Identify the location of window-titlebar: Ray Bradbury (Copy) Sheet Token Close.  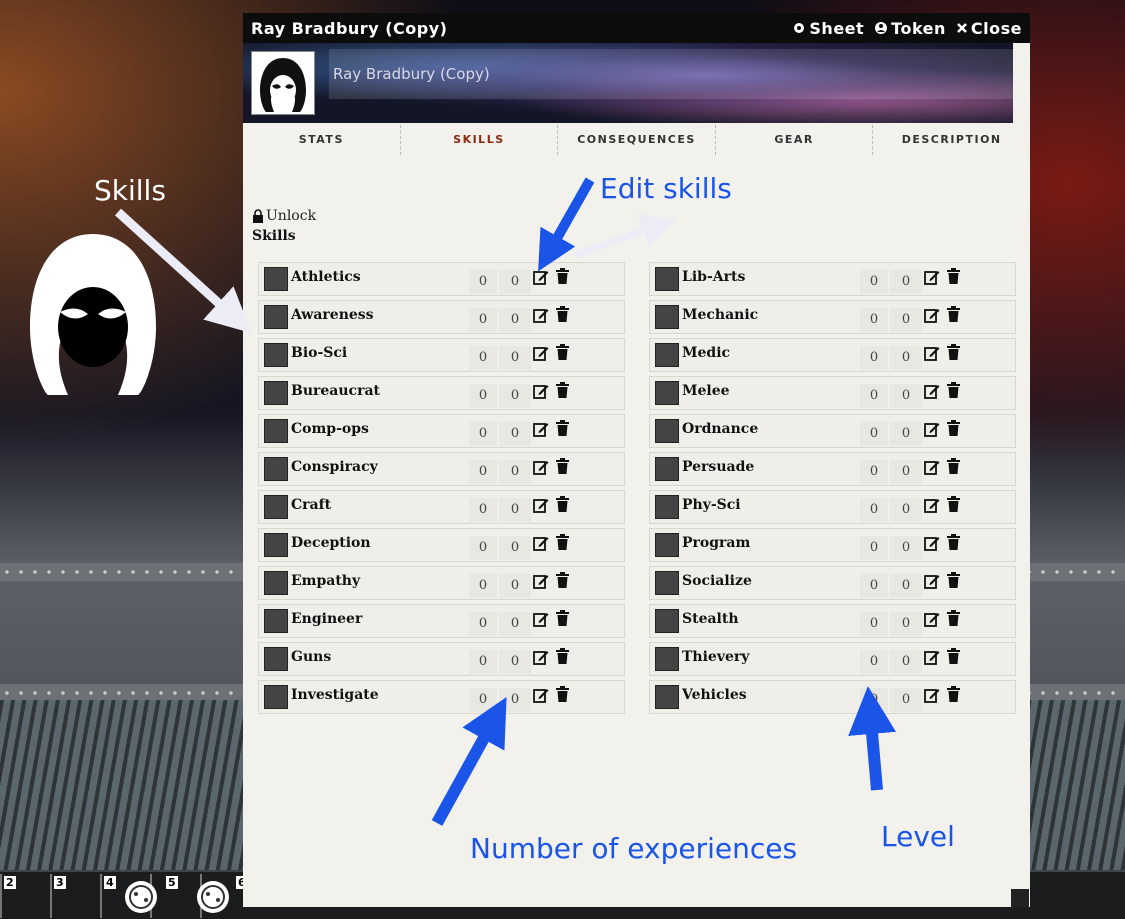
(636, 28).